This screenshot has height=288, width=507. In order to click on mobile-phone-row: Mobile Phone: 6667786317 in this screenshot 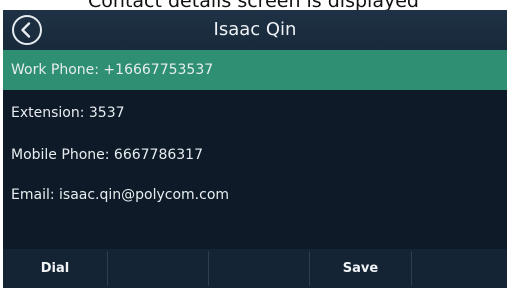, I will do `click(255, 155)`.